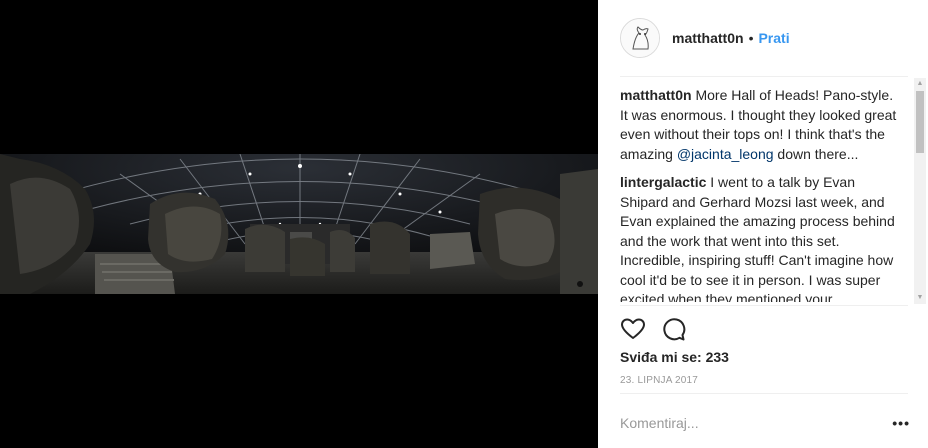  I want to click on scroll-up-icon: ▲, so click(920, 84).